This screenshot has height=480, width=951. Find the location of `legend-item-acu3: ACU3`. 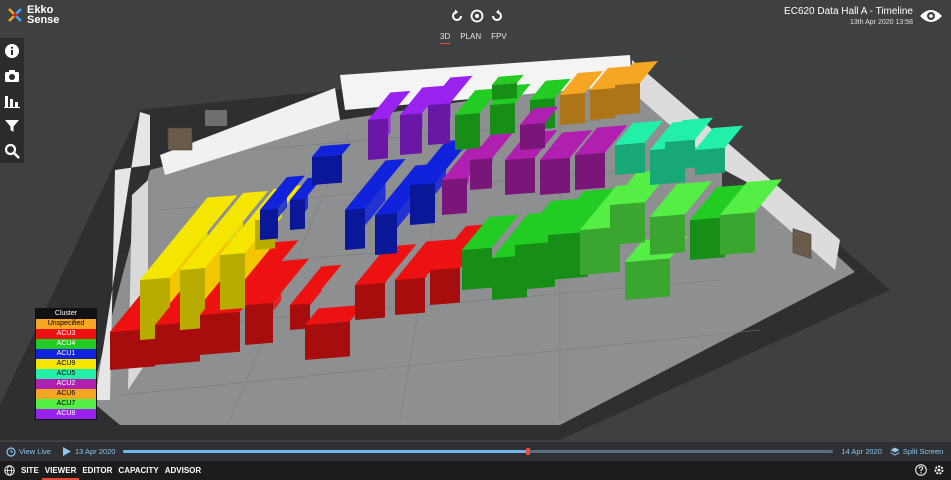

legend-item-acu3: ACU3 is located at coordinates (66, 334).